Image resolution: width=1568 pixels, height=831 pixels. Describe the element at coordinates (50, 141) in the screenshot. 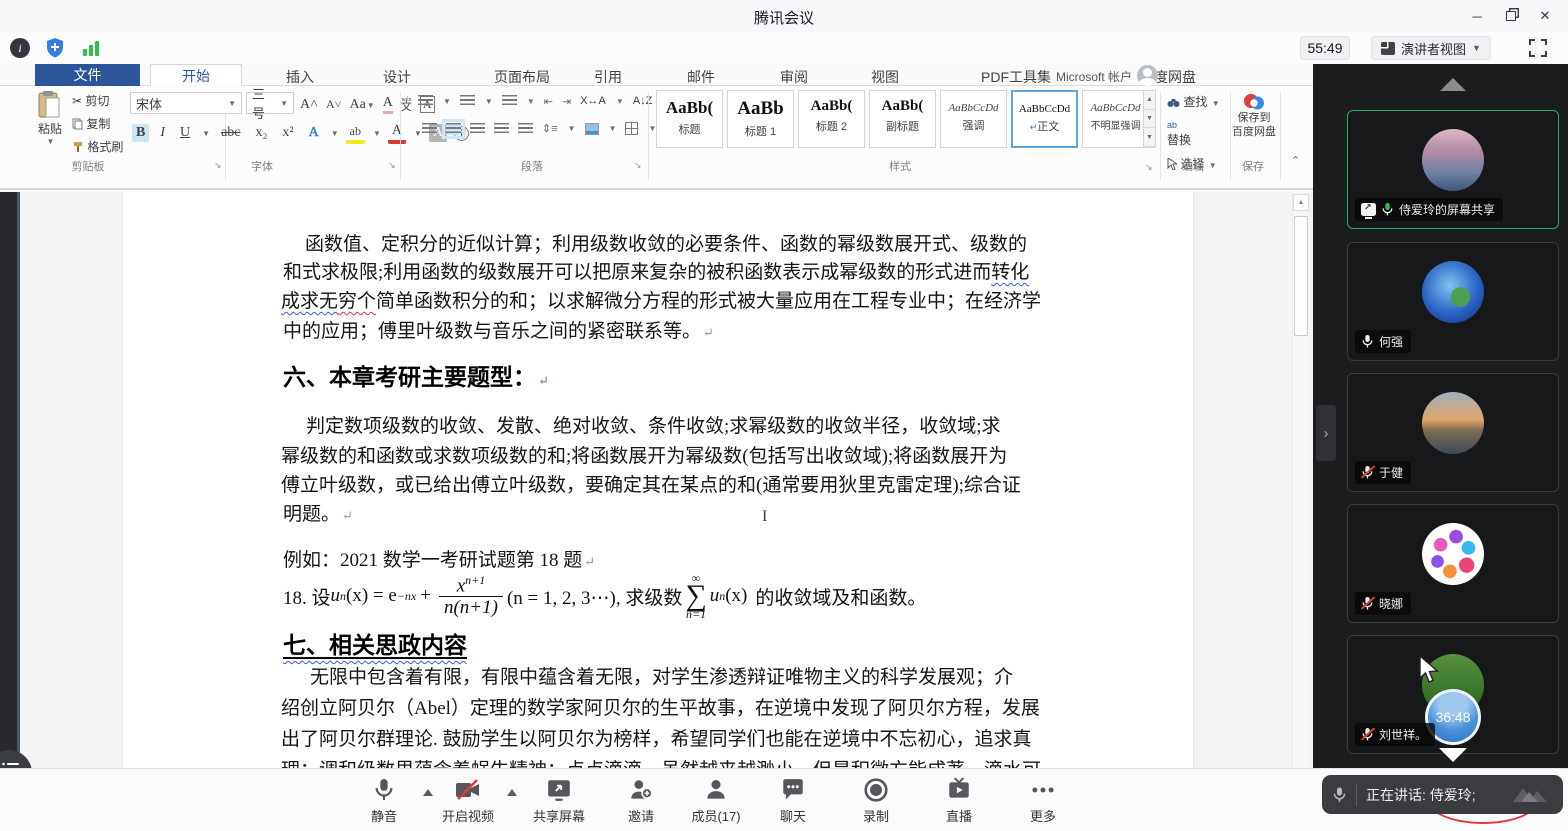

I see `paste-dropdown-icon: ▼` at that location.